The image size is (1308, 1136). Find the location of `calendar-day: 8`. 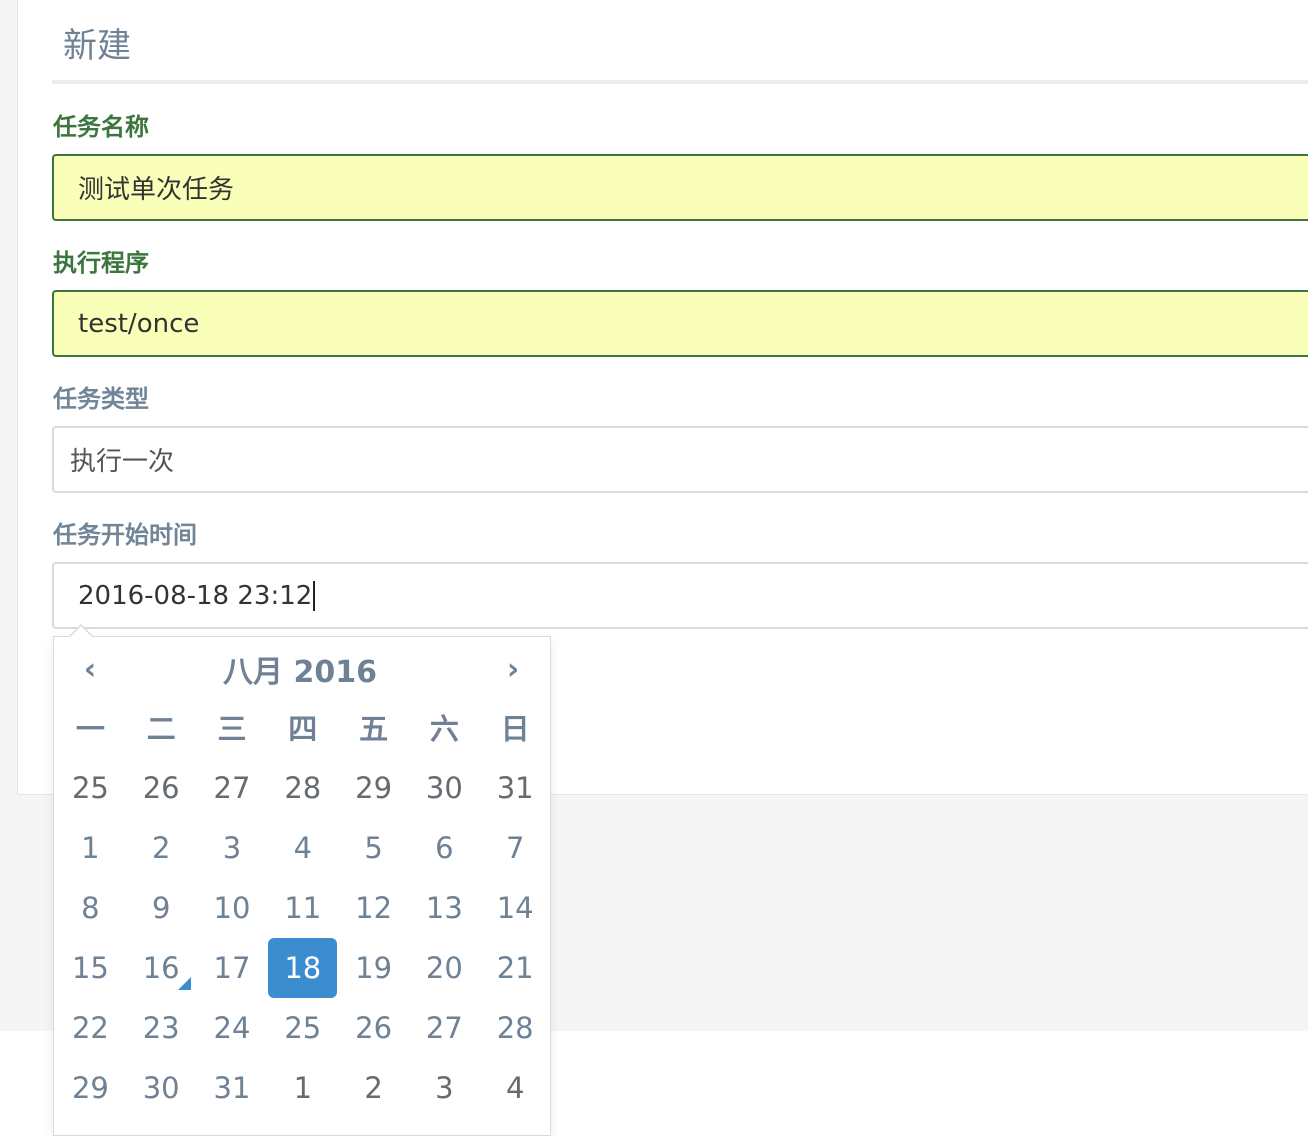

calendar-day: 8 is located at coordinates (90, 908).